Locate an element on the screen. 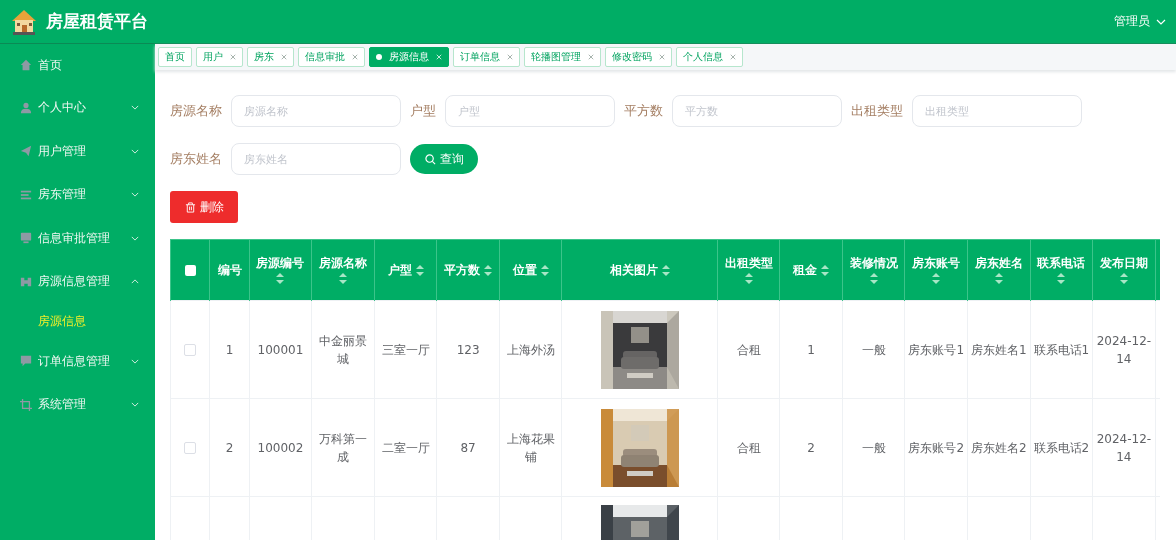 The image size is (1176, 540). column-header: 装修情况 is located at coordinates (873, 263).